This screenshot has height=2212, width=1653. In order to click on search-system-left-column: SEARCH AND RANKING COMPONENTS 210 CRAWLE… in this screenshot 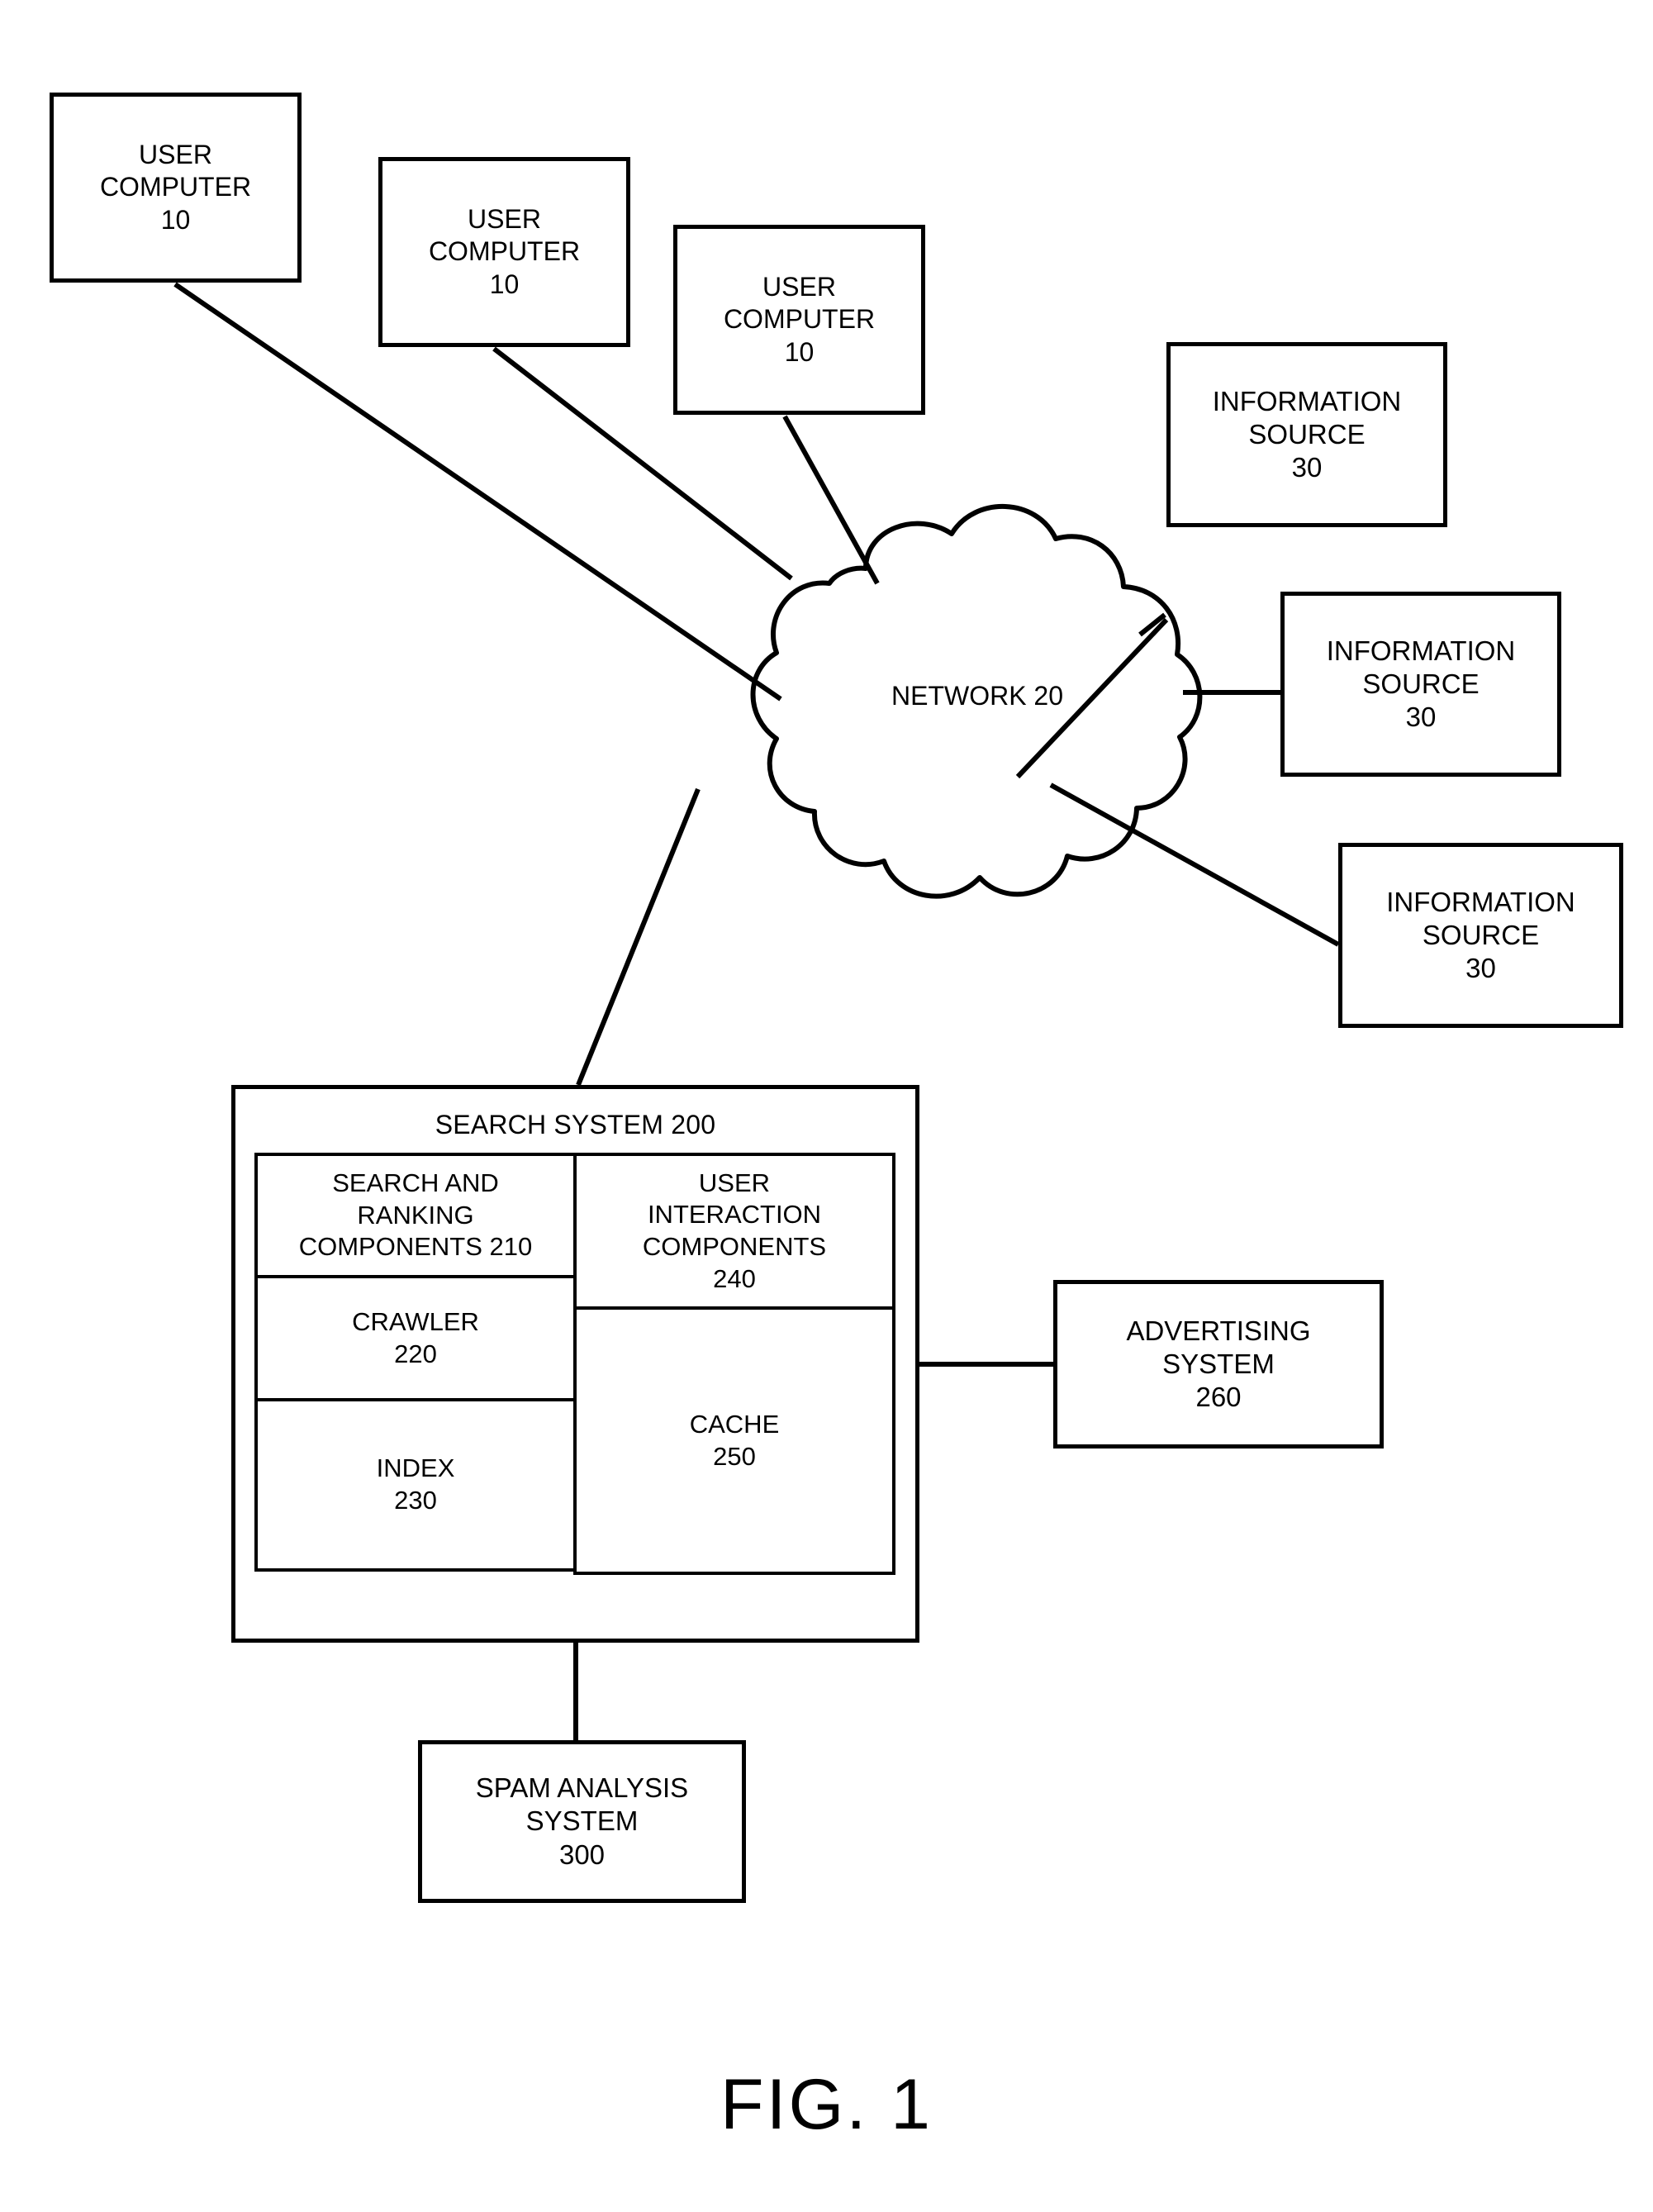, I will do `click(415, 1365)`.